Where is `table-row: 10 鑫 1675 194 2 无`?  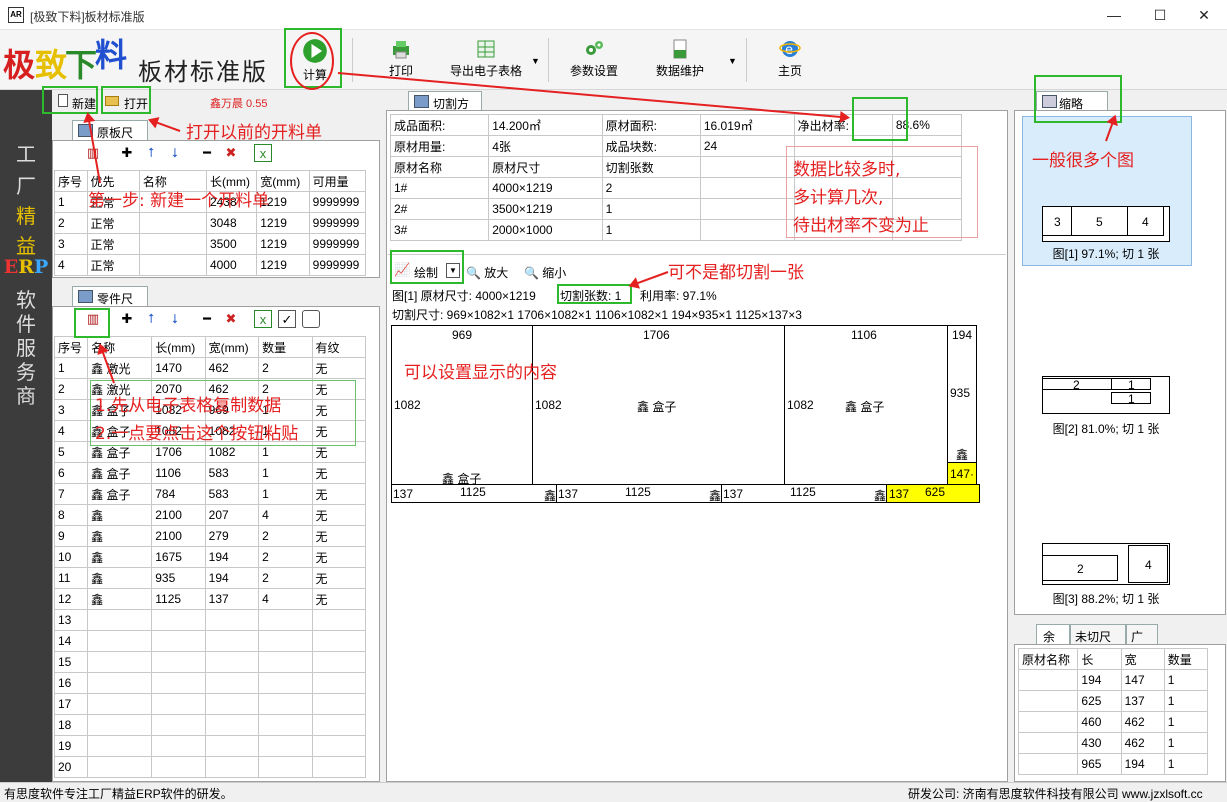 table-row: 10 鑫 1675 194 2 无 is located at coordinates (210, 557).